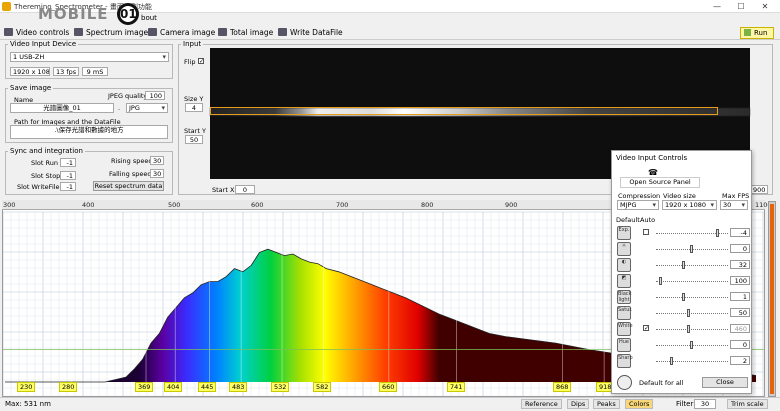 This screenshot has width=780, height=411. What do you see at coordinates (194, 107) in the screenshot?
I see `size-y-input: 4` at bounding box center [194, 107].